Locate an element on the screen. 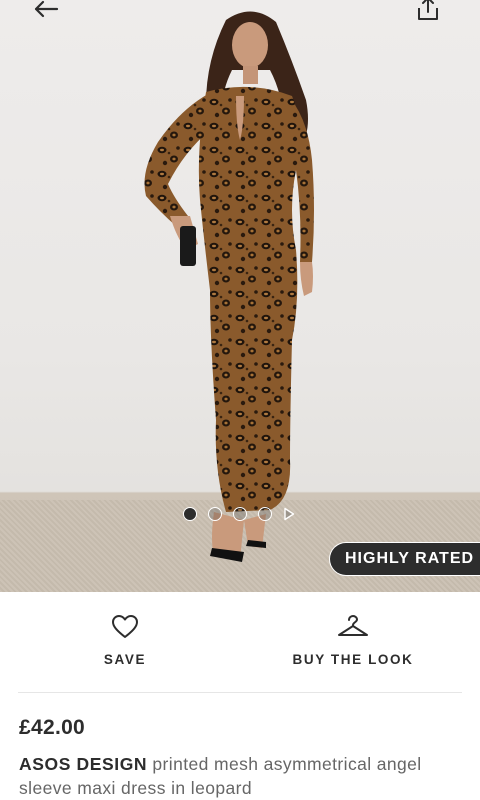 The image size is (480, 800). buy-the-look-label: BUY THE LOOK is located at coordinates (353, 659).